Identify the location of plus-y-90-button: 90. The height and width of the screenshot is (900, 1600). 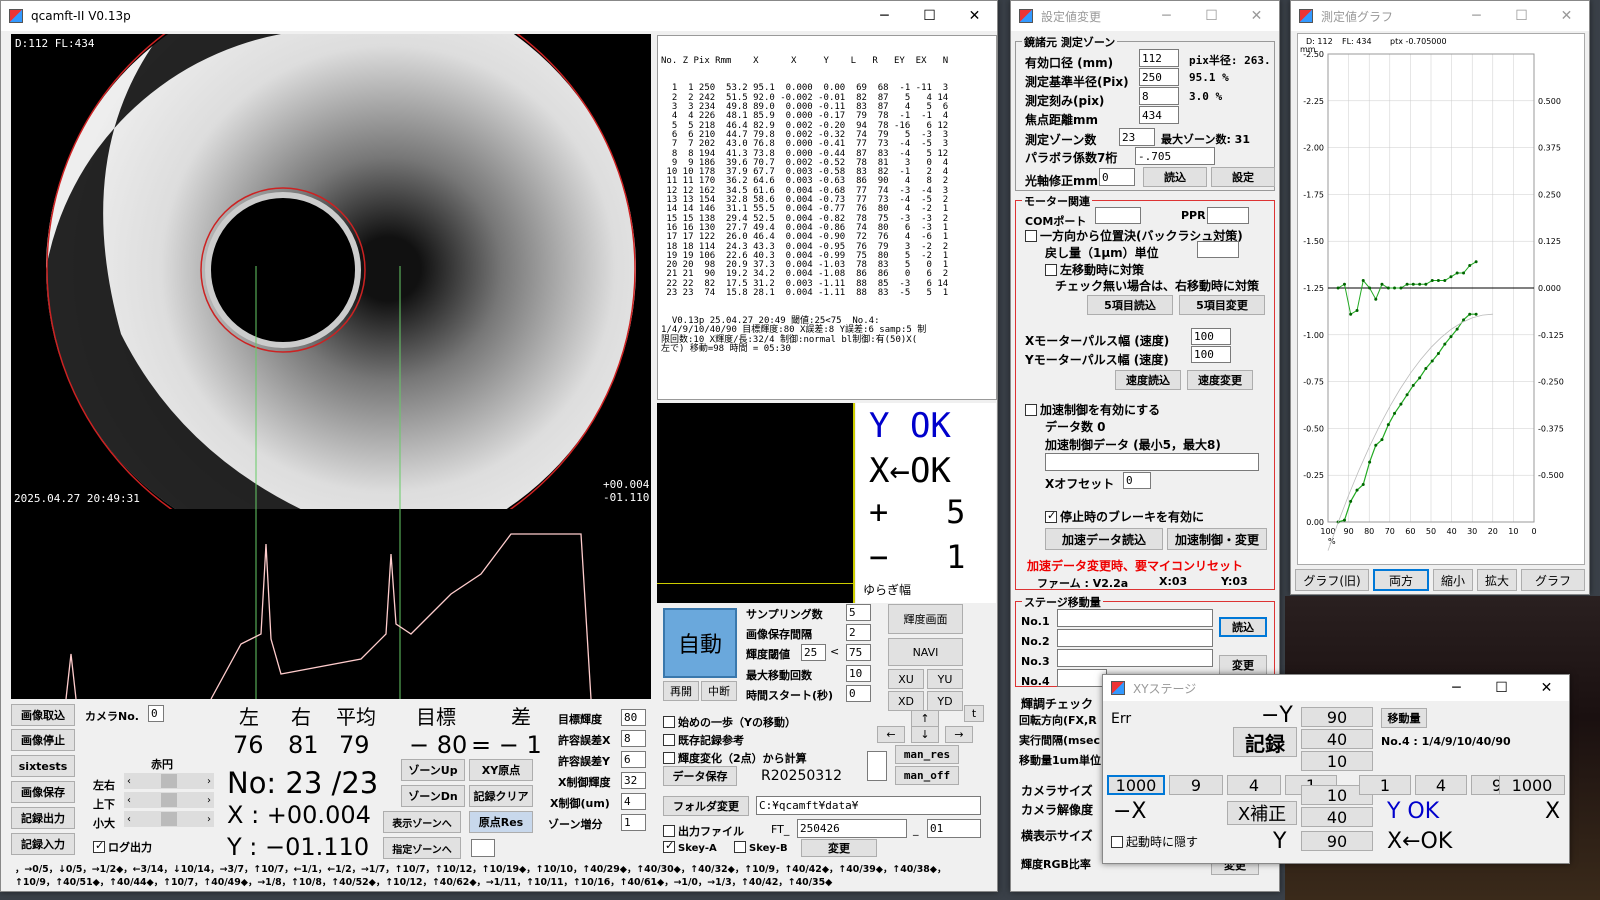
(1337, 841).